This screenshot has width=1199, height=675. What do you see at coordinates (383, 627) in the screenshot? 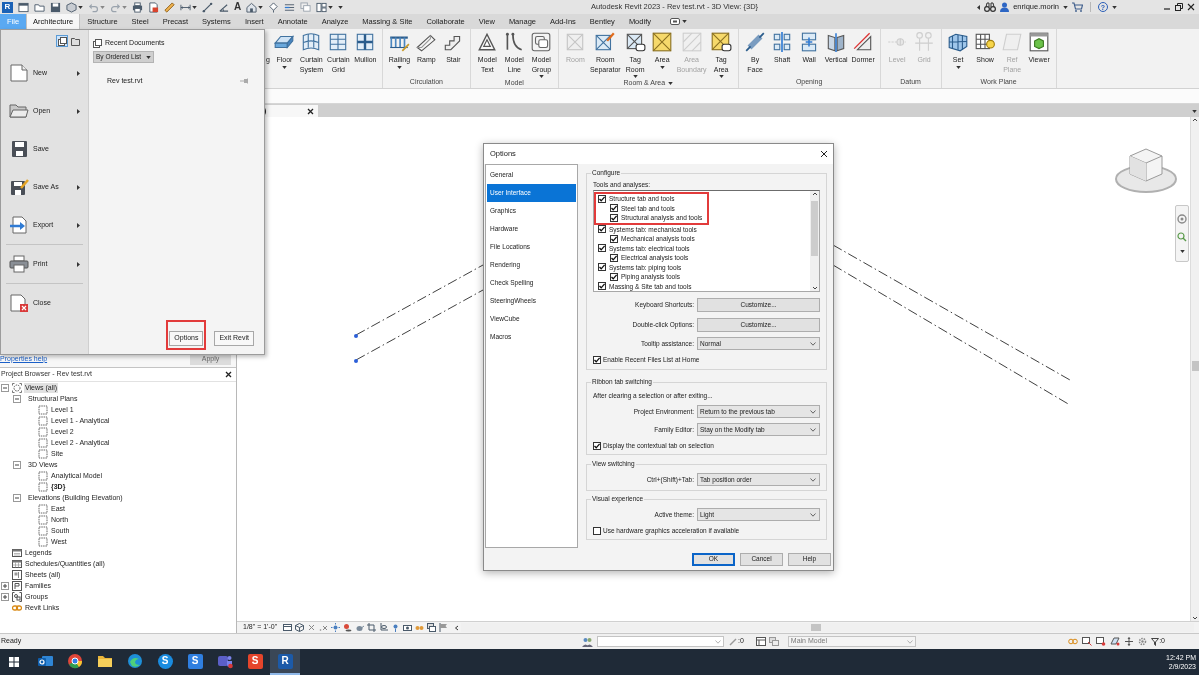
I see `crop-eye-icon` at bounding box center [383, 627].